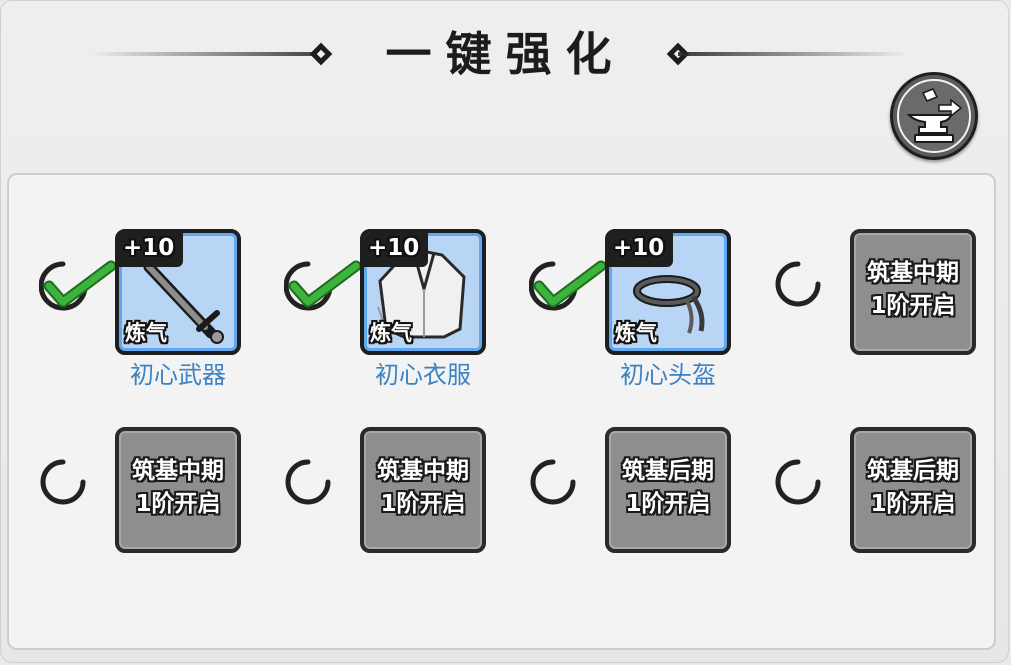  I want to click on item-name: 初心头盔, so click(668, 375).